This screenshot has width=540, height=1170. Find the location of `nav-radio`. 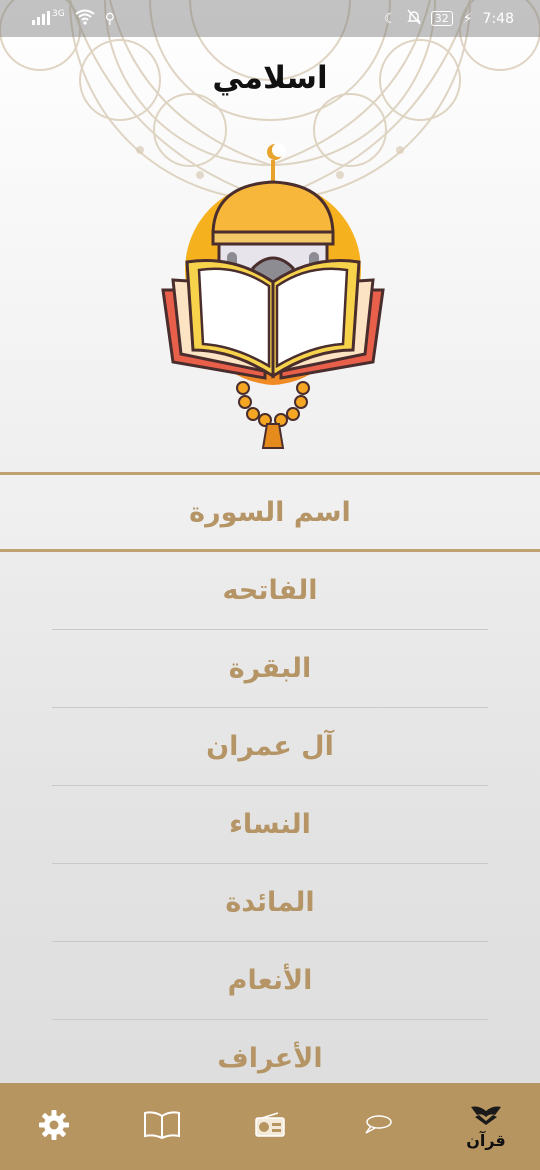

nav-radio is located at coordinates (270, 1126).